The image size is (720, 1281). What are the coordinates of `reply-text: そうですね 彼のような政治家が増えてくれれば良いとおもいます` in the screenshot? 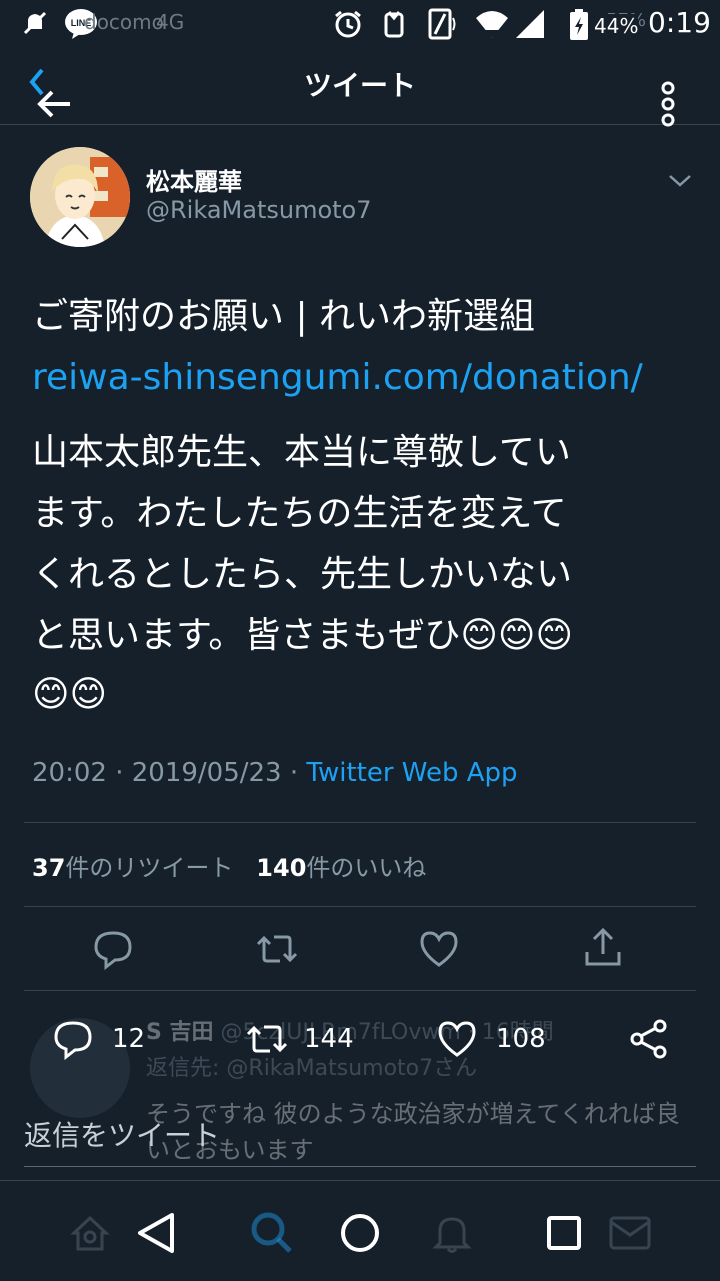 It's located at (413, 1132).